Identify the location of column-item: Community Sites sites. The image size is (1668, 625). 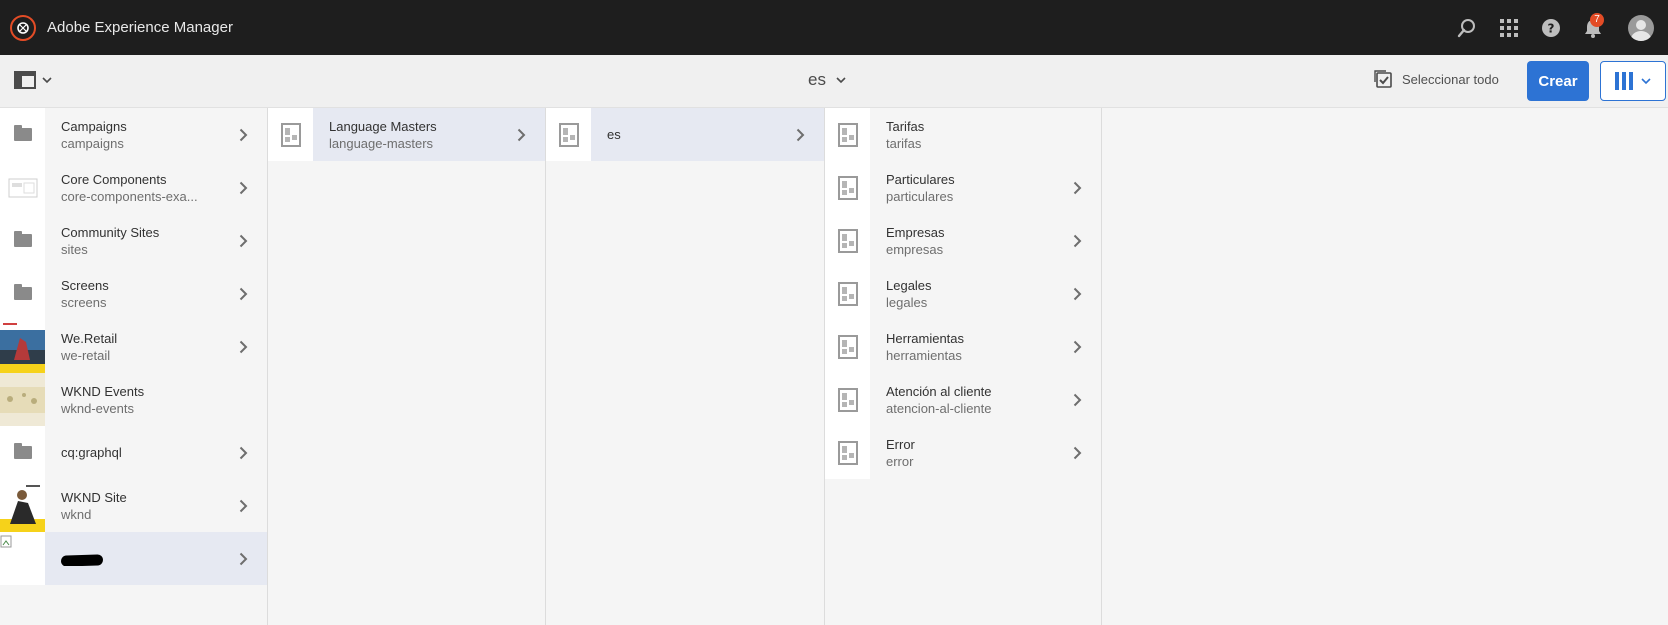
(133, 240).